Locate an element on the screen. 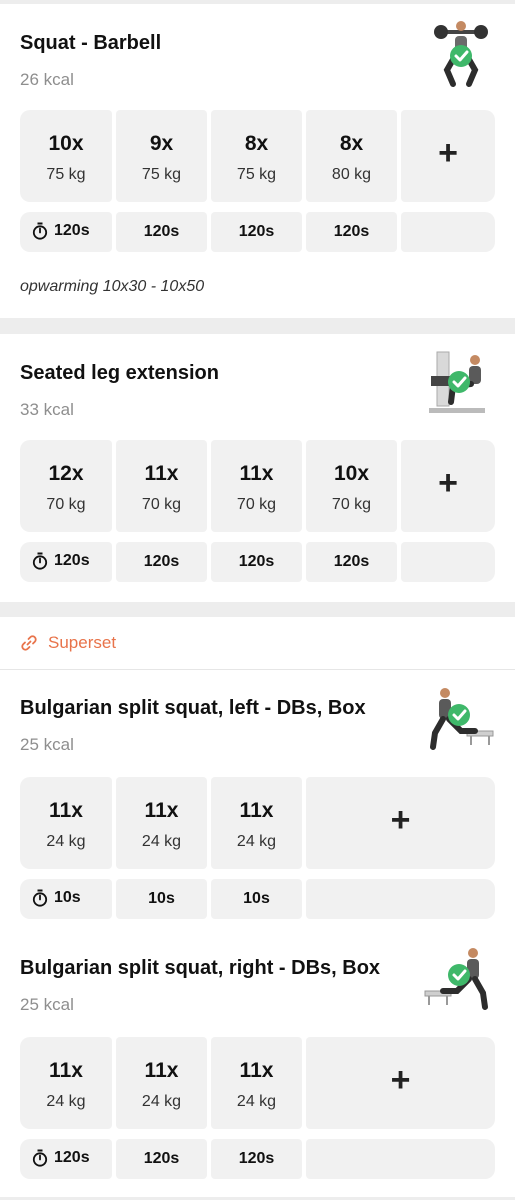 This screenshot has width=515, height=1200. squat-barbell-thumbnail is located at coordinates (461, 54).